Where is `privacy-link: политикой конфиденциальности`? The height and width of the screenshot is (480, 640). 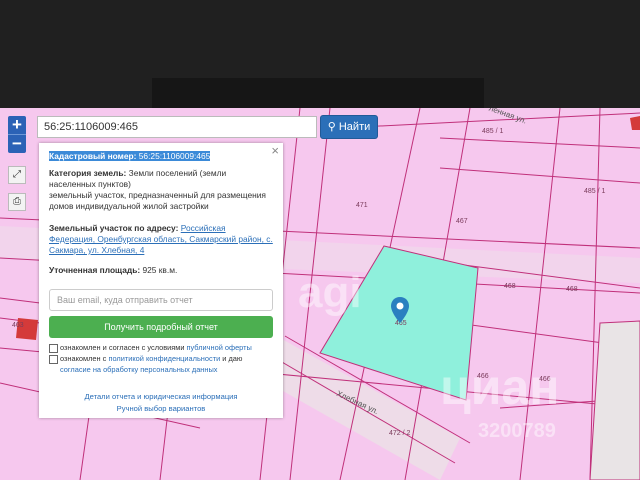
privacy-link: политикой конфиденциальности is located at coordinates (164, 358).